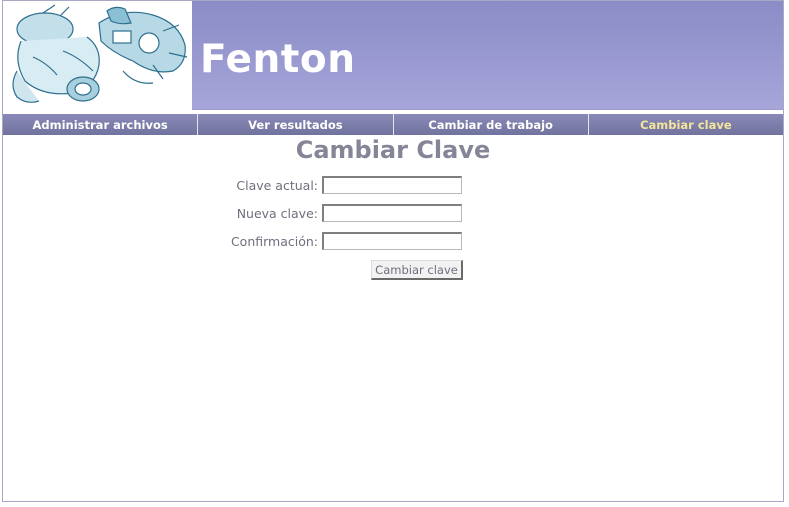 The width and height of the screenshot is (789, 507). I want to click on current-password-row: Clave actual:, so click(393, 186).